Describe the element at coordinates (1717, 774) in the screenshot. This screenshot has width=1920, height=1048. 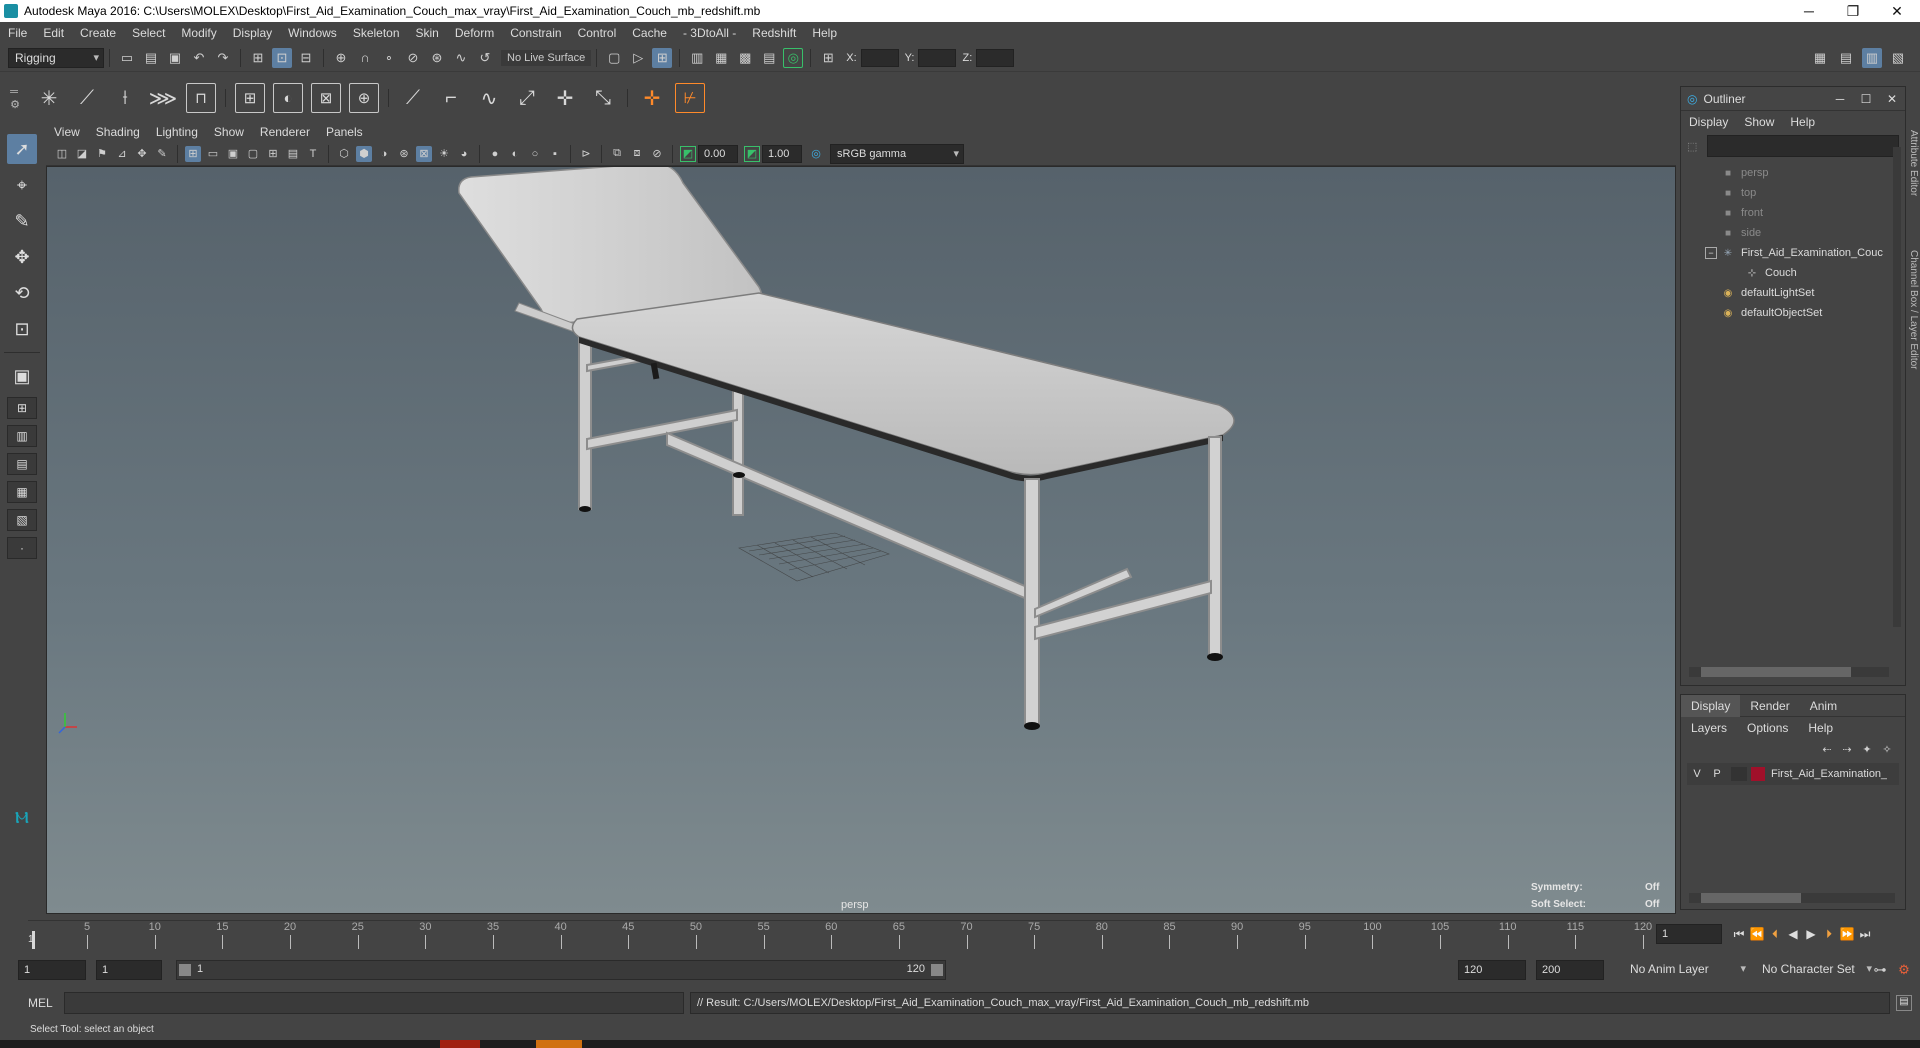
I see `layer-playback-toggle: P` at that location.